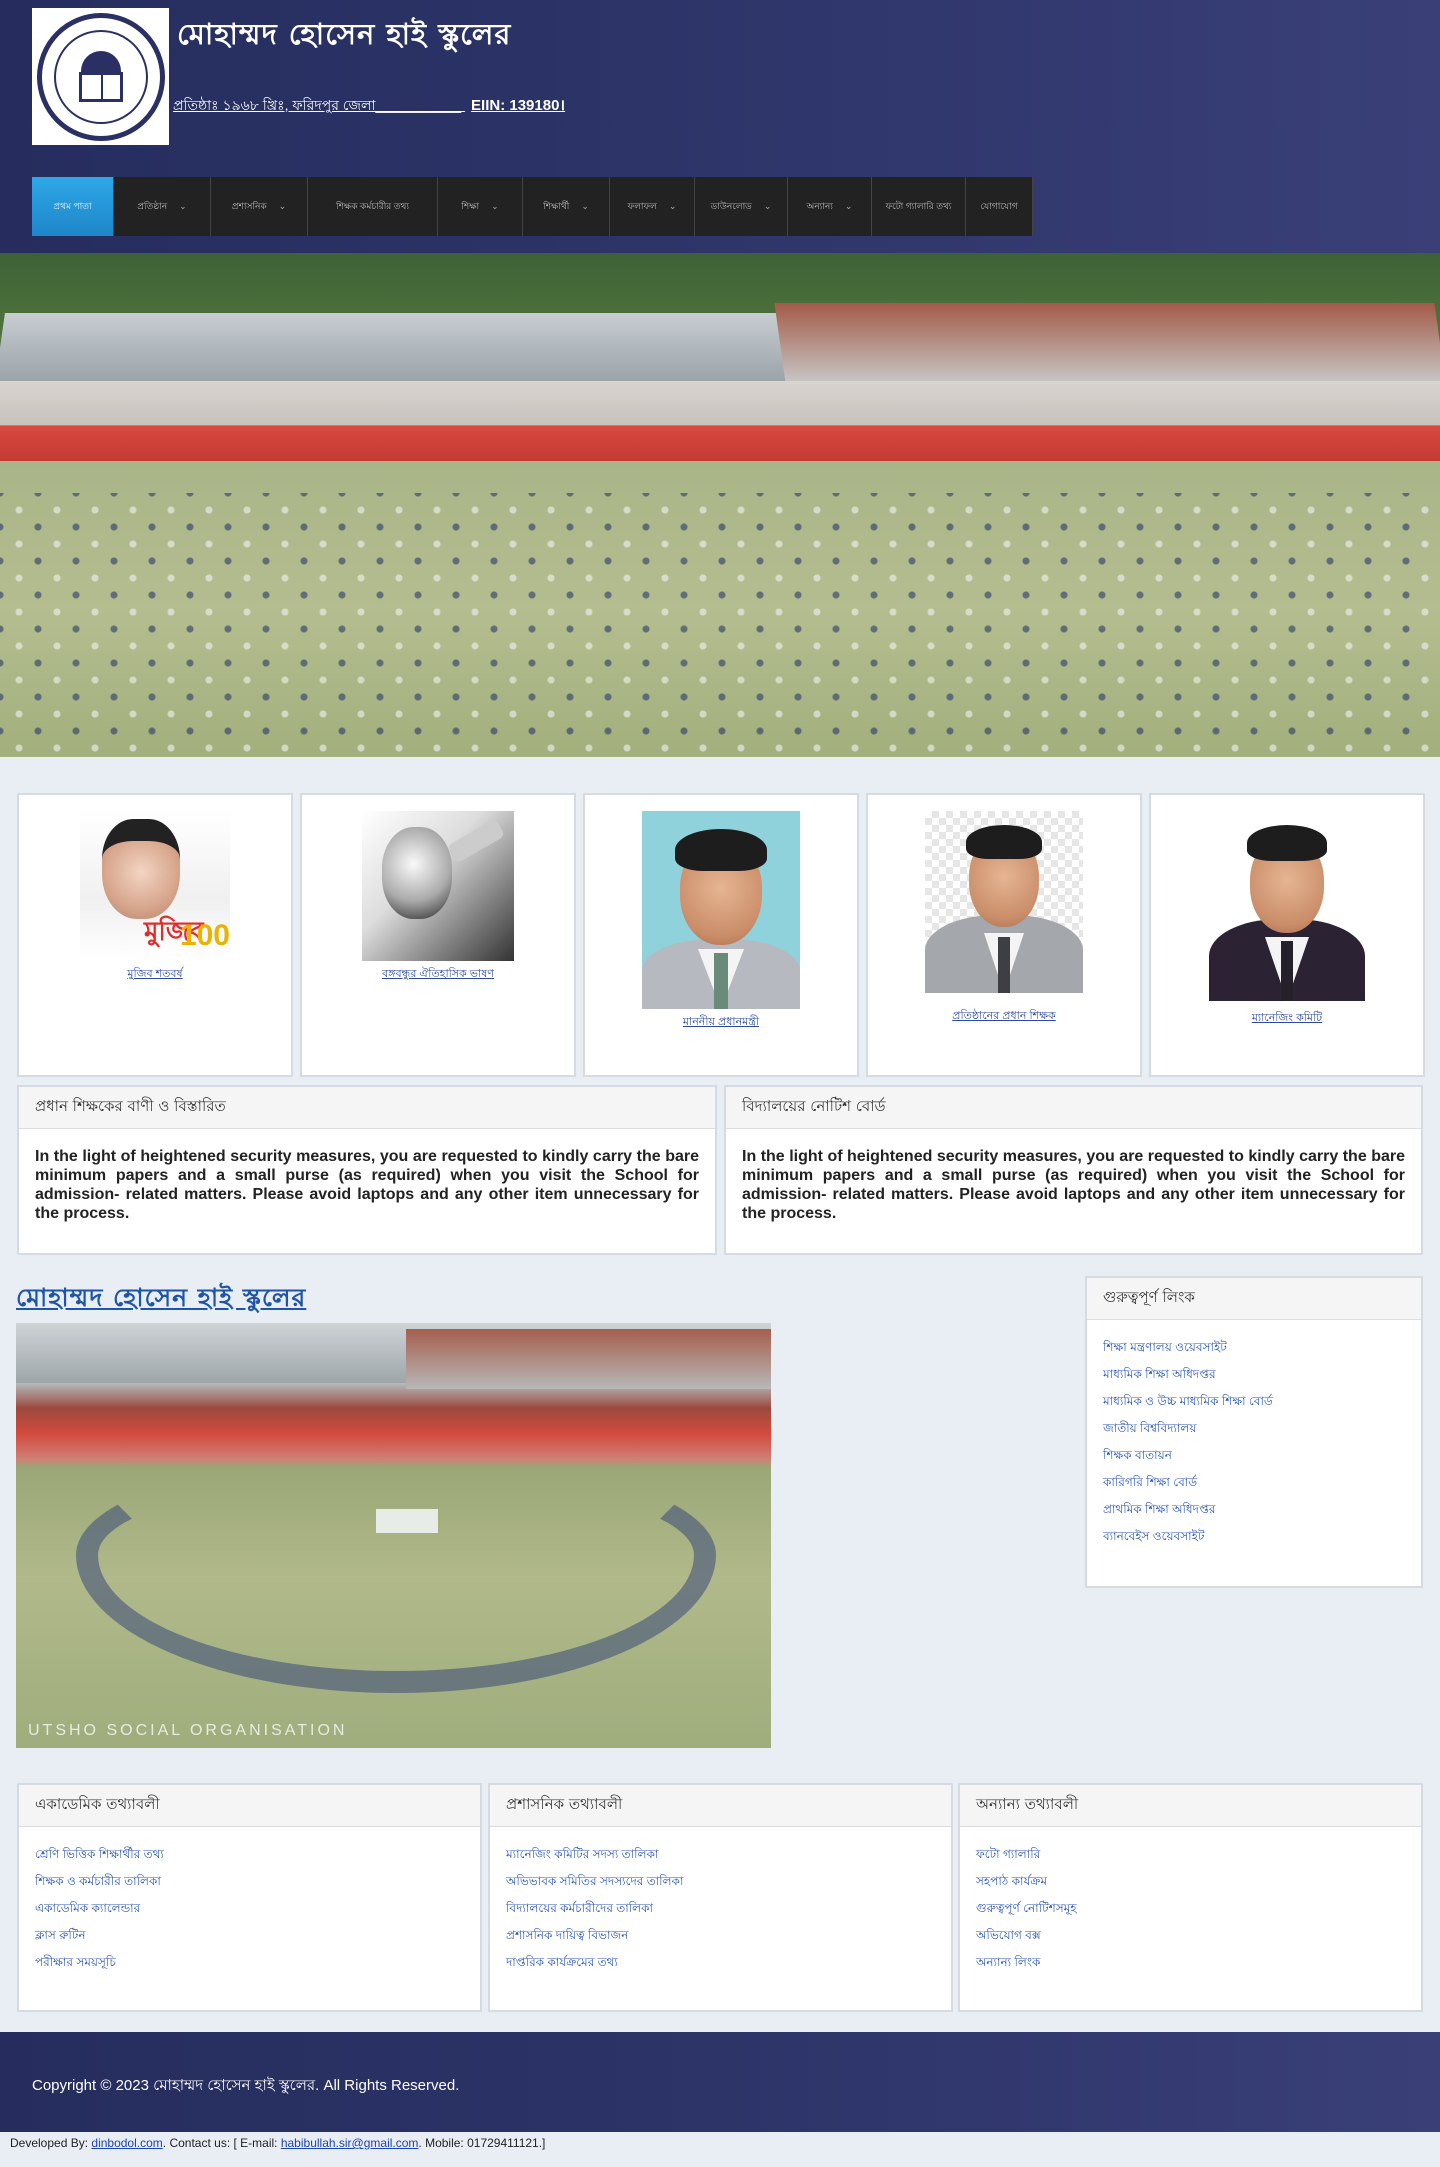 The height and width of the screenshot is (2167, 1440). What do you see at coordinates (100, 86) in the screenshot?
I see `logo-book-icon` at bounding box center [100, 86].